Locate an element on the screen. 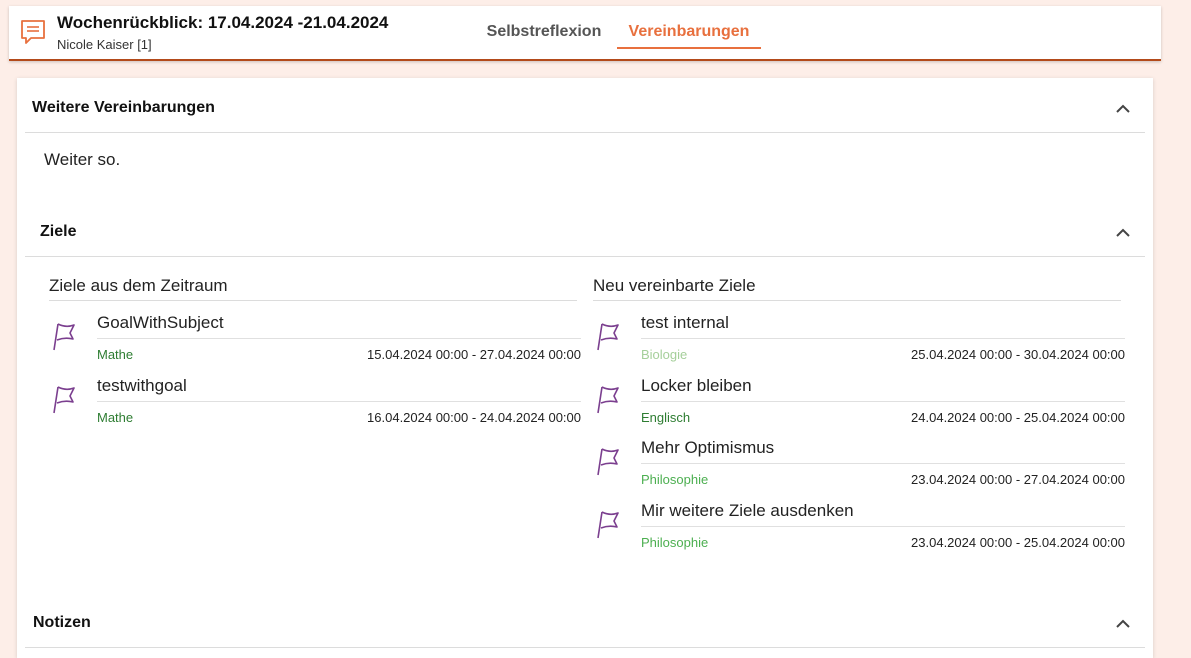  goal-dates: 24.04.2024 00:00 - 25.04.2024 00:00 is located at coordinates (1018, 417).